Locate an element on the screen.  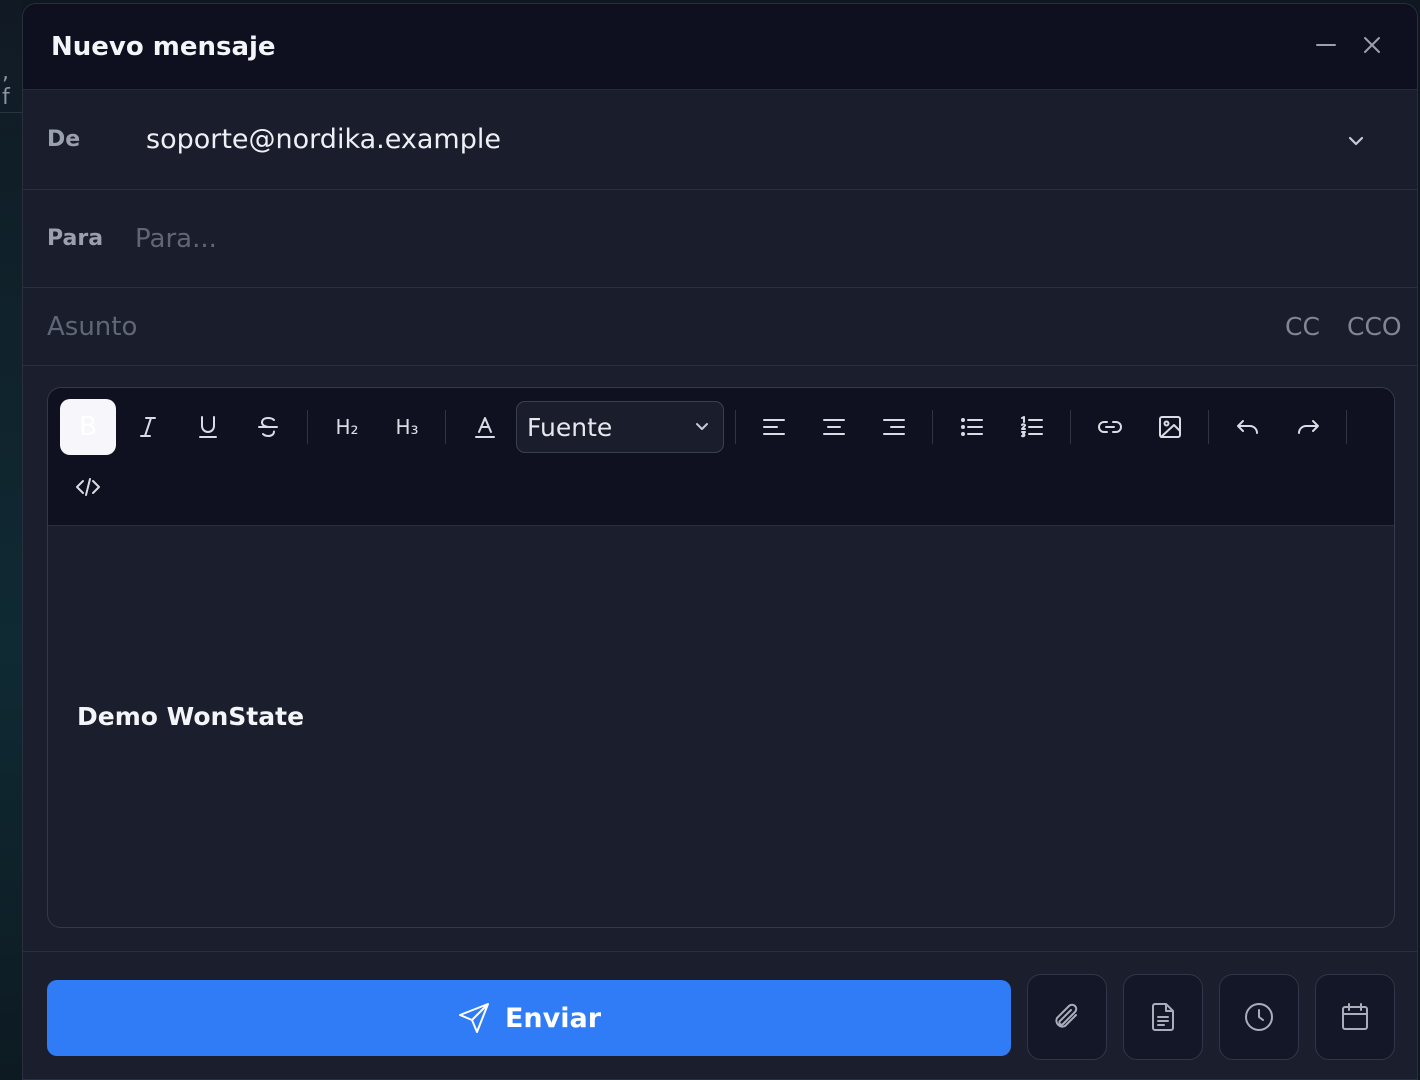
underline-icon is located at coordinates (208, 427).